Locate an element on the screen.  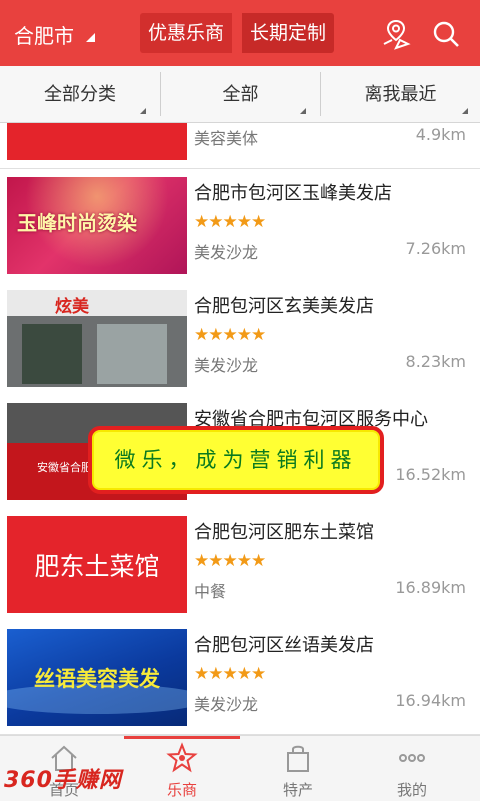
merchant-thumb: 炫美 is located at coordinates (97, 338).